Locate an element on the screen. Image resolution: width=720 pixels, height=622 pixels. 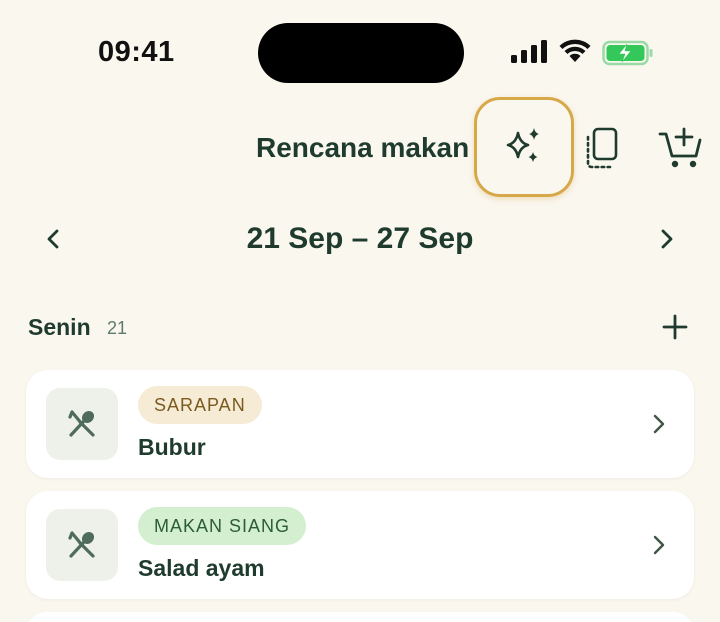
copy-plan-icon is located at coordinates (602, 148).